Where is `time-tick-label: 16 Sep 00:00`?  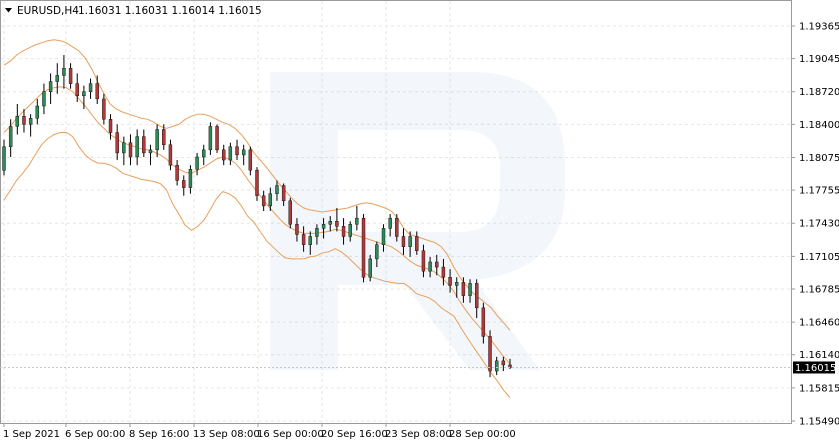 time-tick-label: 16 Sep 00:00 is located at coordinates (290, 434).